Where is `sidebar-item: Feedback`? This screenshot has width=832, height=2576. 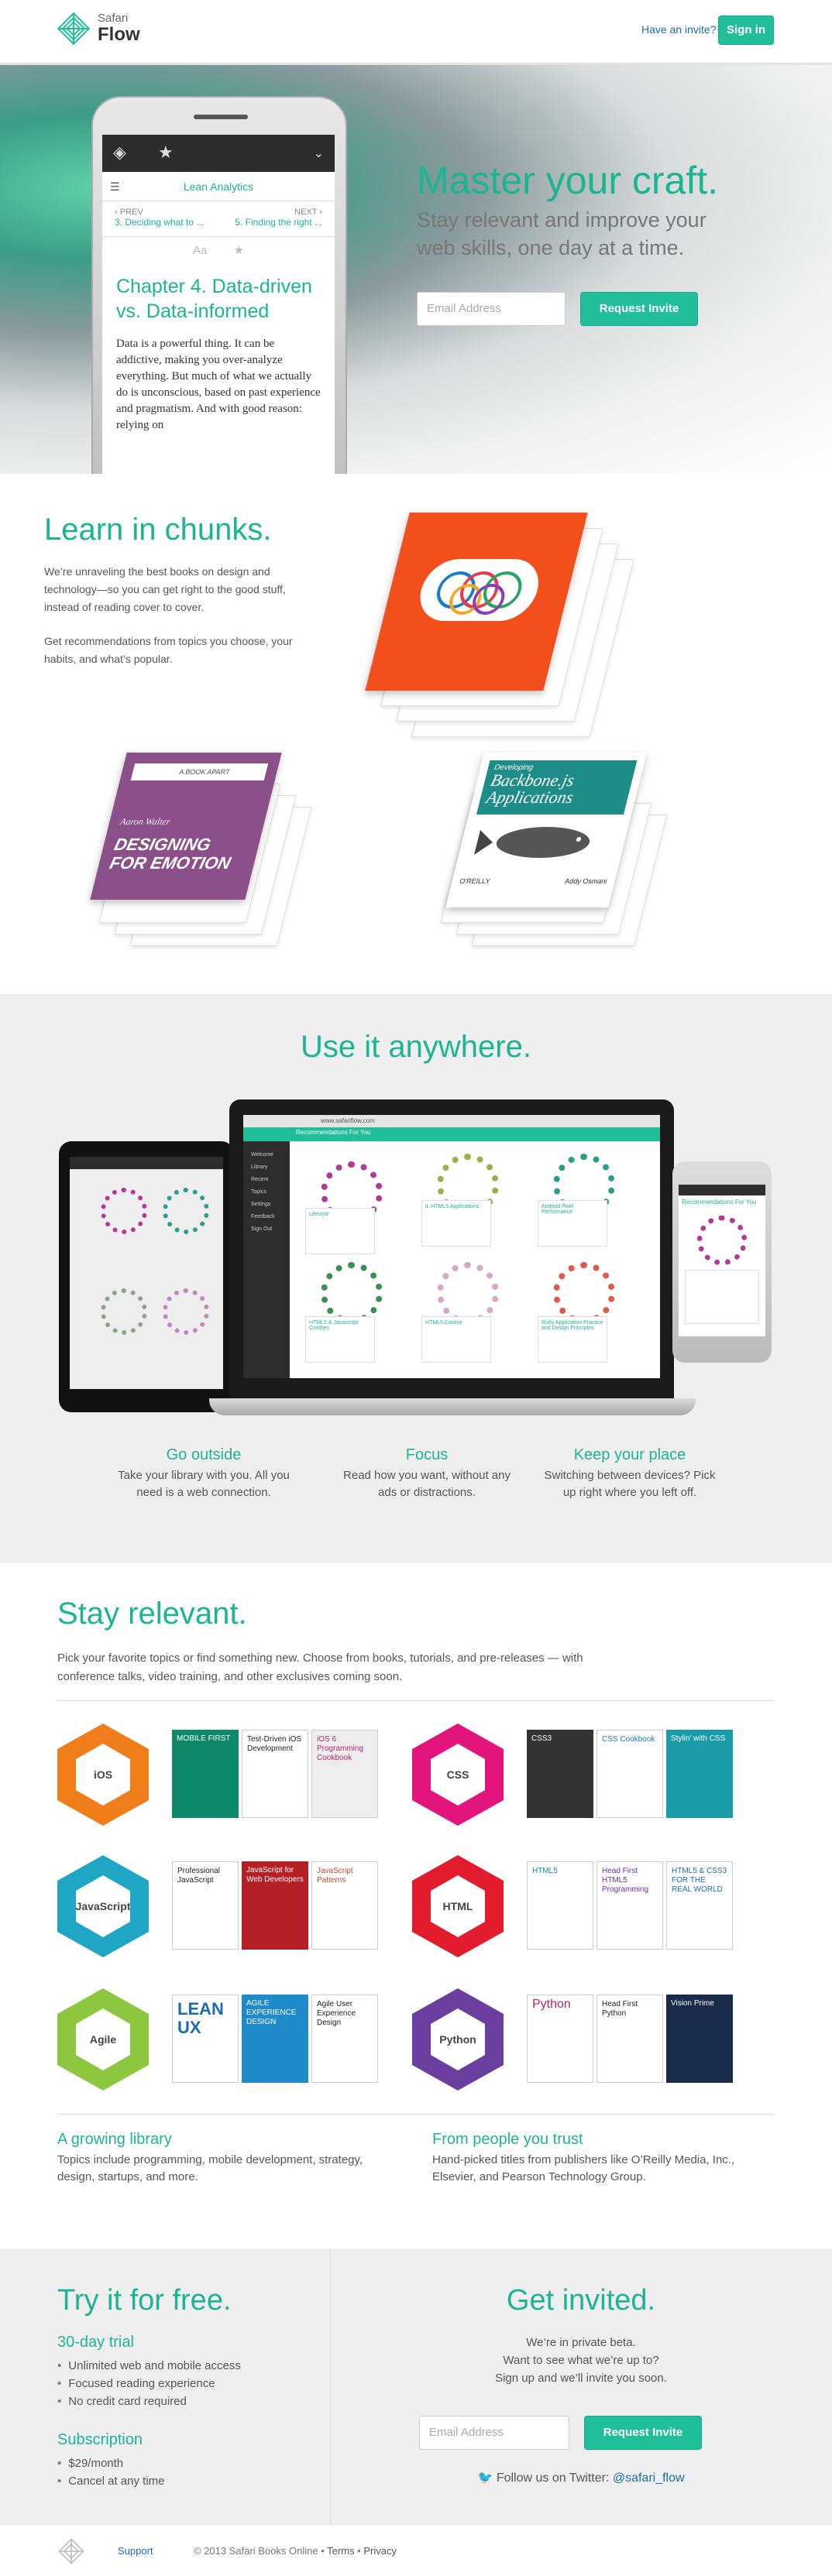 sidebar-item: Feedback is located at coordinates (270, 1217).